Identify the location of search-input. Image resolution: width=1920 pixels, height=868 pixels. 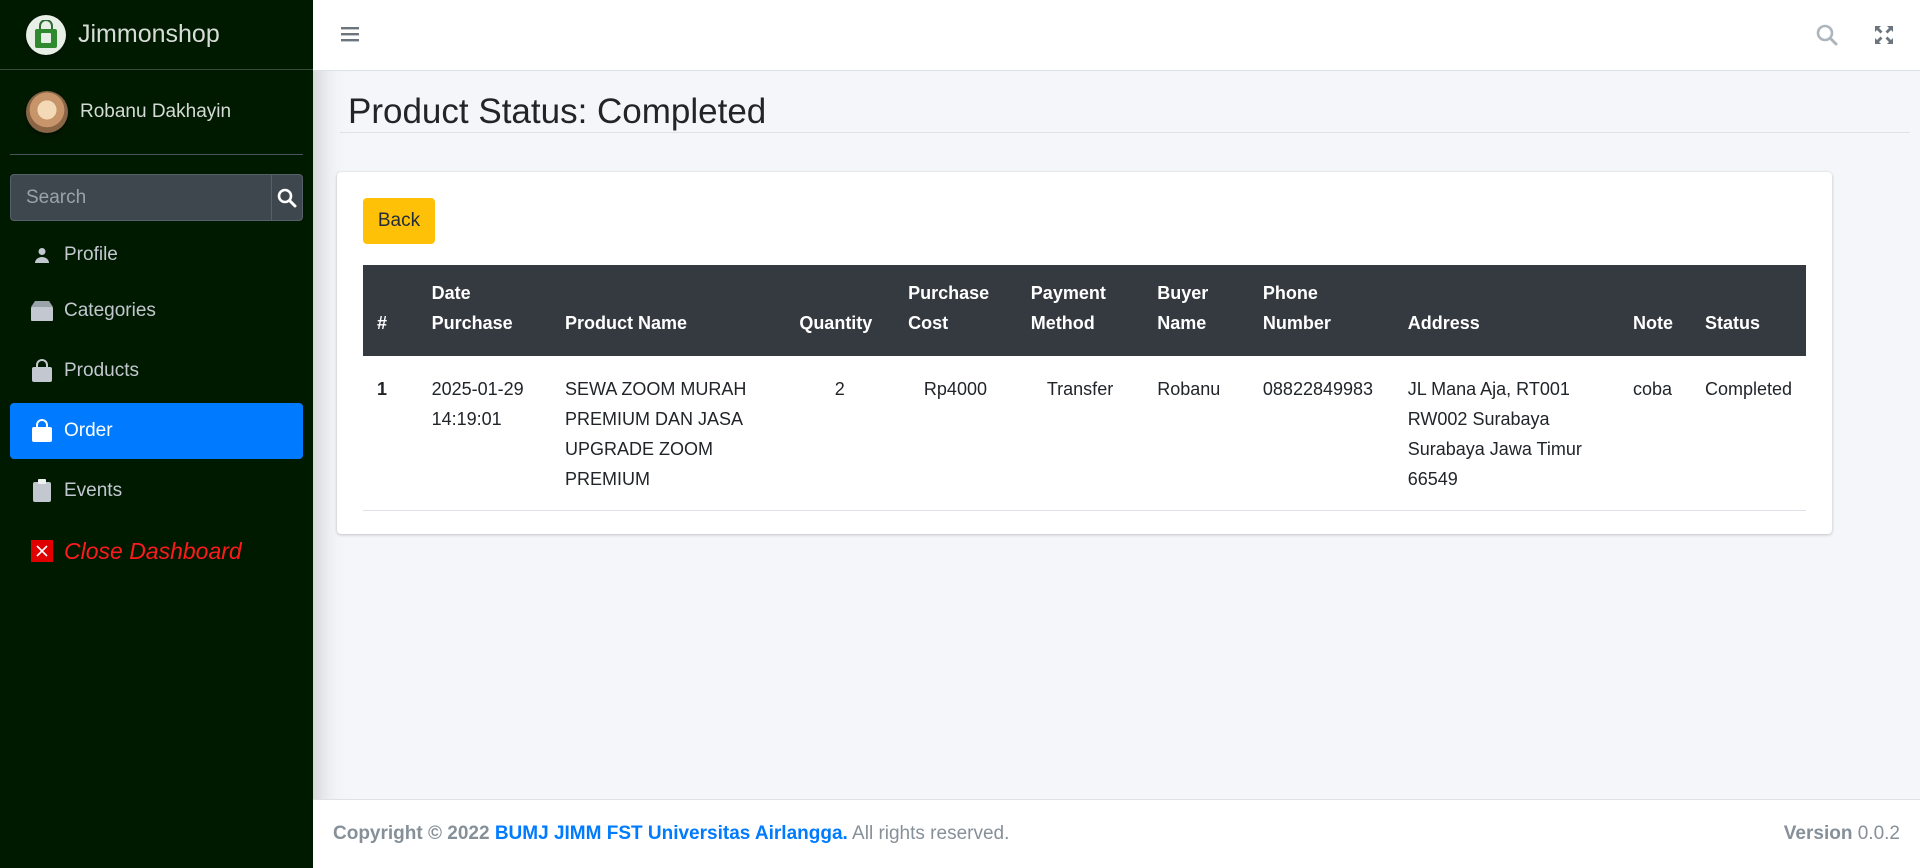
(140, 197).